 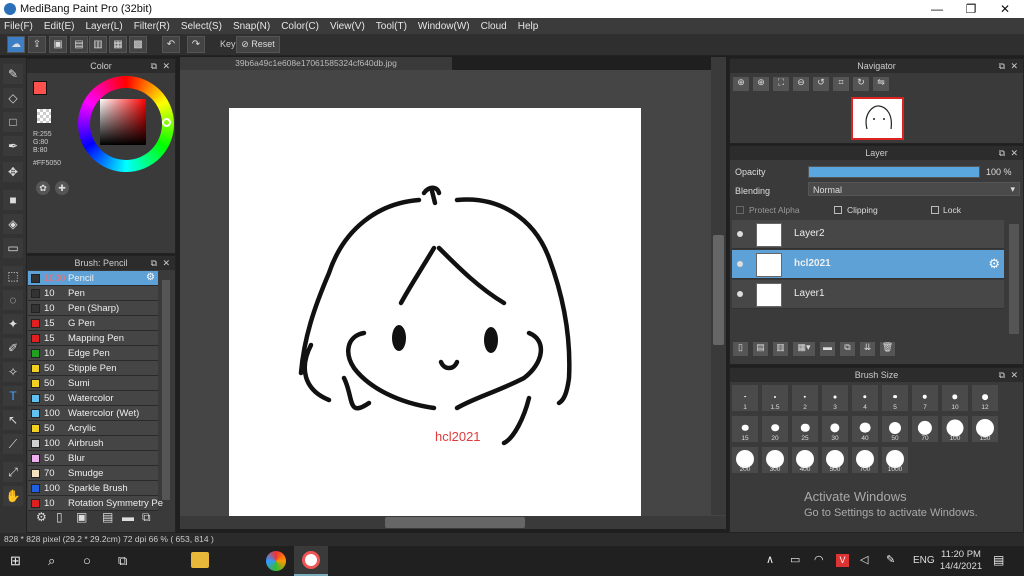 What do you see at coordinates (93, 443) in the screenshot?
I see `brush-list-item: 100 Airbrush` at bounding box center [93, 443].